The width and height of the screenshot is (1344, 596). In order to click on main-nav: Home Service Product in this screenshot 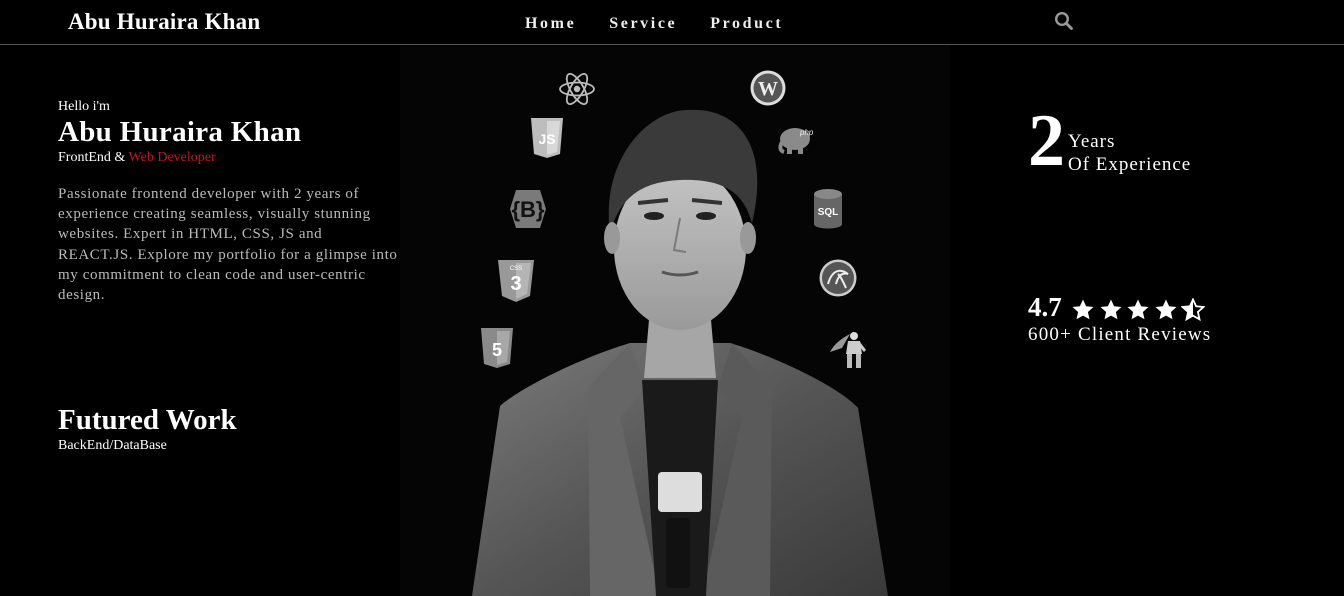, I will do `click(670, 24)`.